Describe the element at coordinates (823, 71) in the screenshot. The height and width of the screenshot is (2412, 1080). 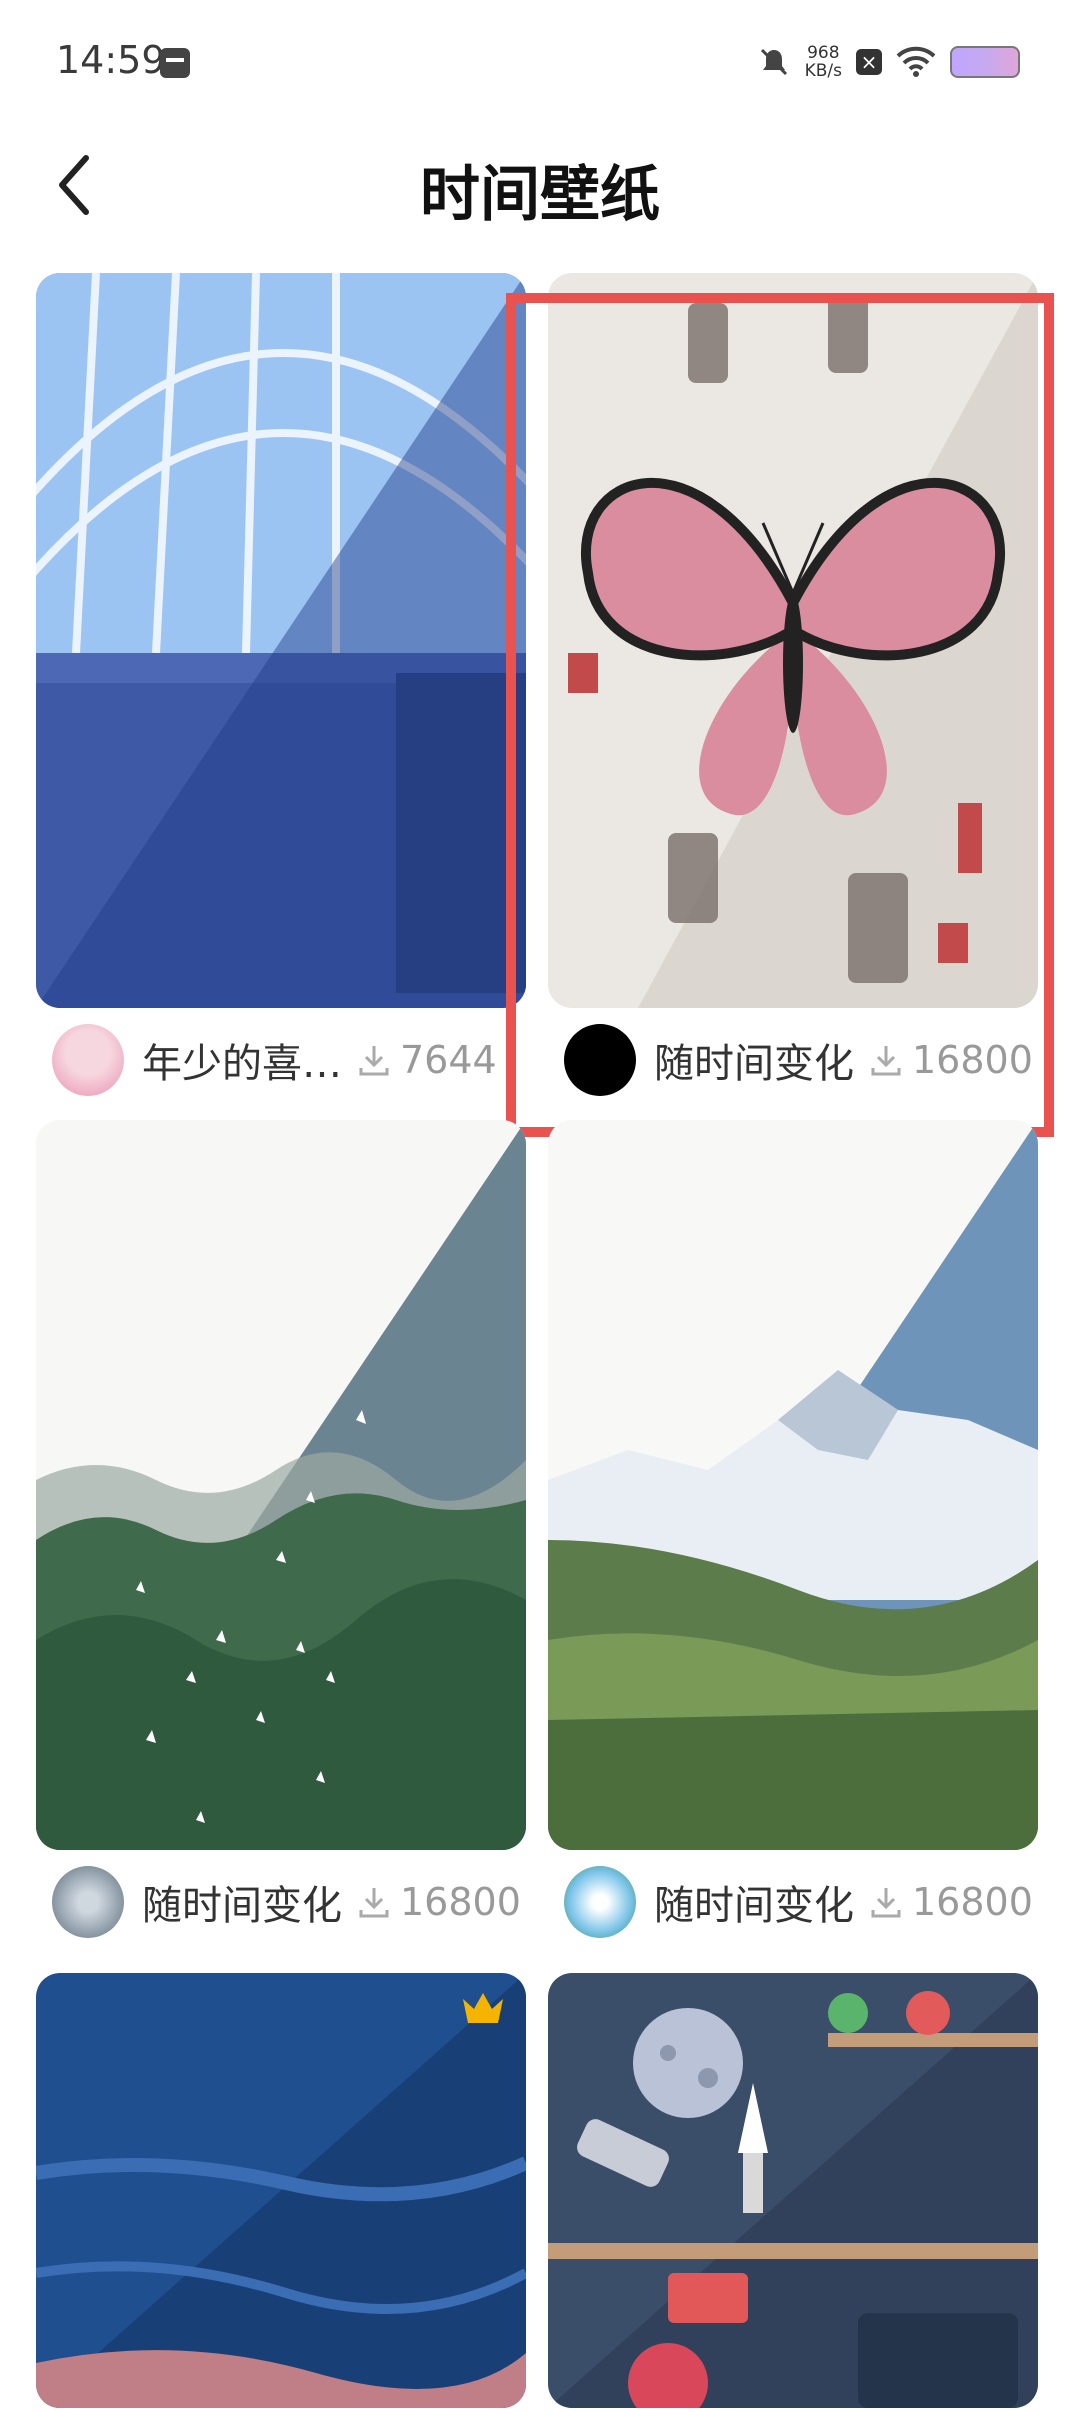
I see `net-speed-unit: KB/s` at that location.